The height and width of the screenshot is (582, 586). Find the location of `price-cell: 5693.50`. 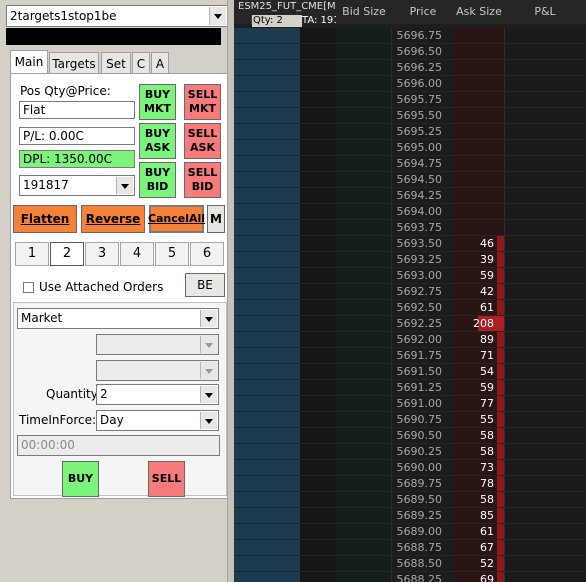

price-cell: 5693.50 is located at coordinates (423, 244).